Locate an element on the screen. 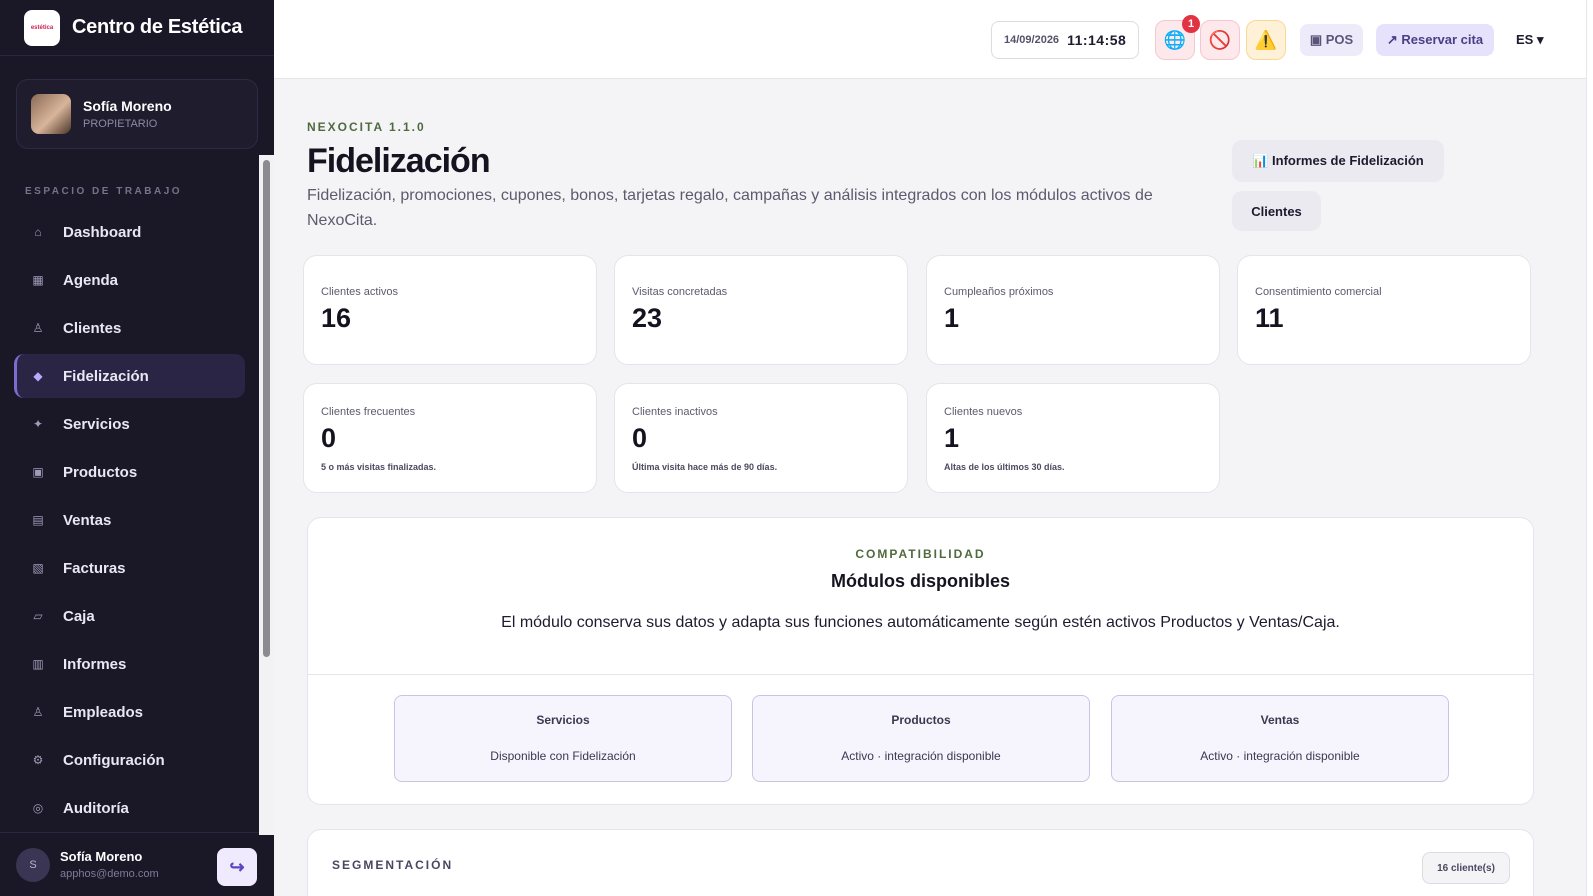  sidebar-item-clientes: ♙ Clientes is located at coordinates (129, 328).